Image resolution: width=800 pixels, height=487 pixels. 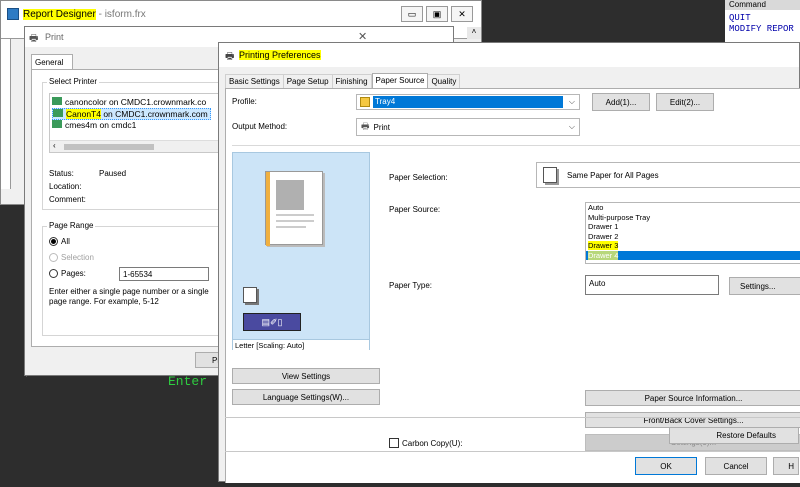 What do you see at coordinates (693, 246) in the screenshot?
I see `paper-source-item: Drawer 3` at bounding box center [693, 246].